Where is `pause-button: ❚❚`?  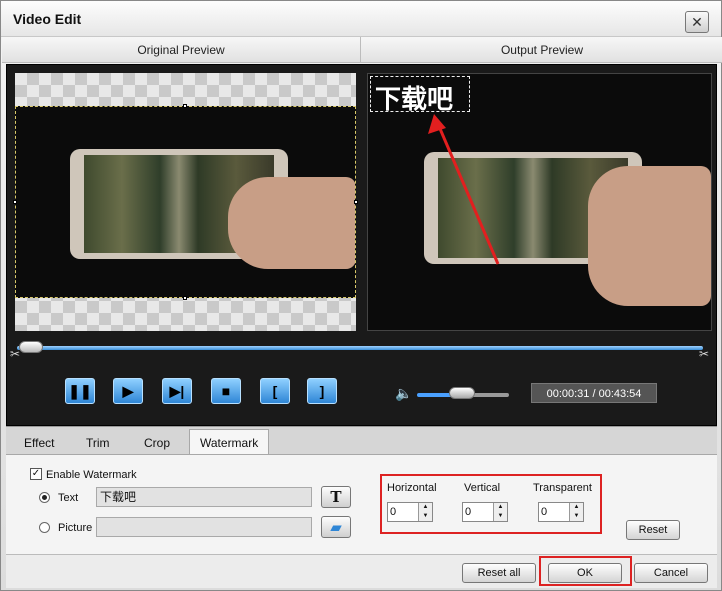
pause-button: ❚❚ is located at coordinates (80, 391).